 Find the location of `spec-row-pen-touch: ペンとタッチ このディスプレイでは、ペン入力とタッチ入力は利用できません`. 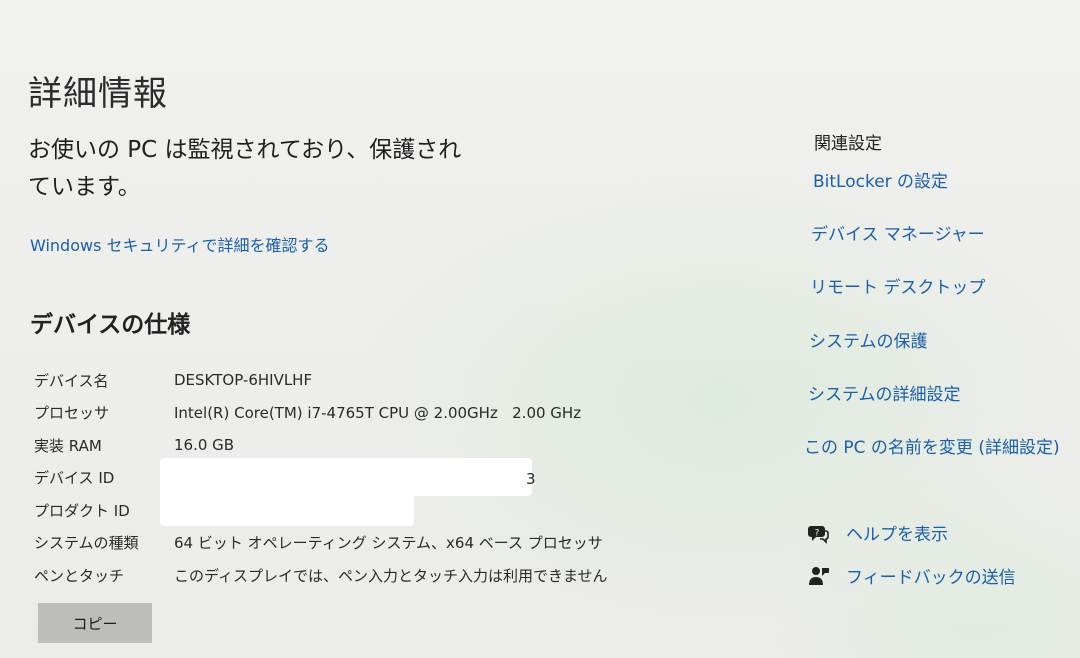

spec-row-pen-touch: ペンとタッチ このディスプレイでは、ペン入力とタッチ入力は利用できません is located at coordinates (321, 575).